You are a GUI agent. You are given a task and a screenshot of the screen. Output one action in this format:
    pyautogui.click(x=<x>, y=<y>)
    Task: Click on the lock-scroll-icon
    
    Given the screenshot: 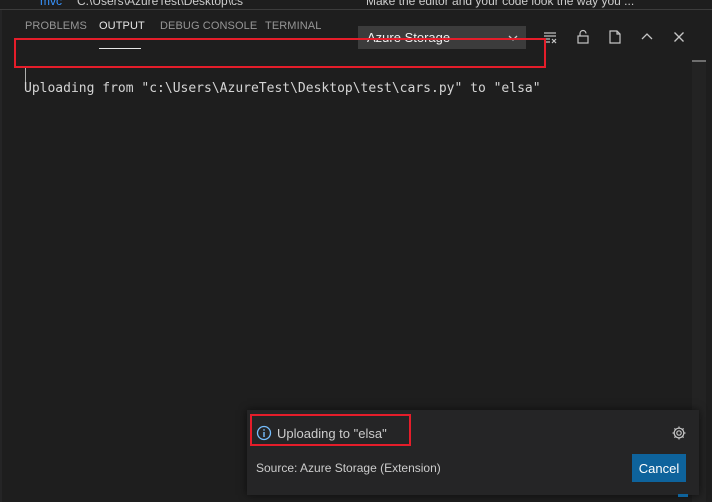 What is the action you would take?
    pyautogui.click(x=583, y=37)
    